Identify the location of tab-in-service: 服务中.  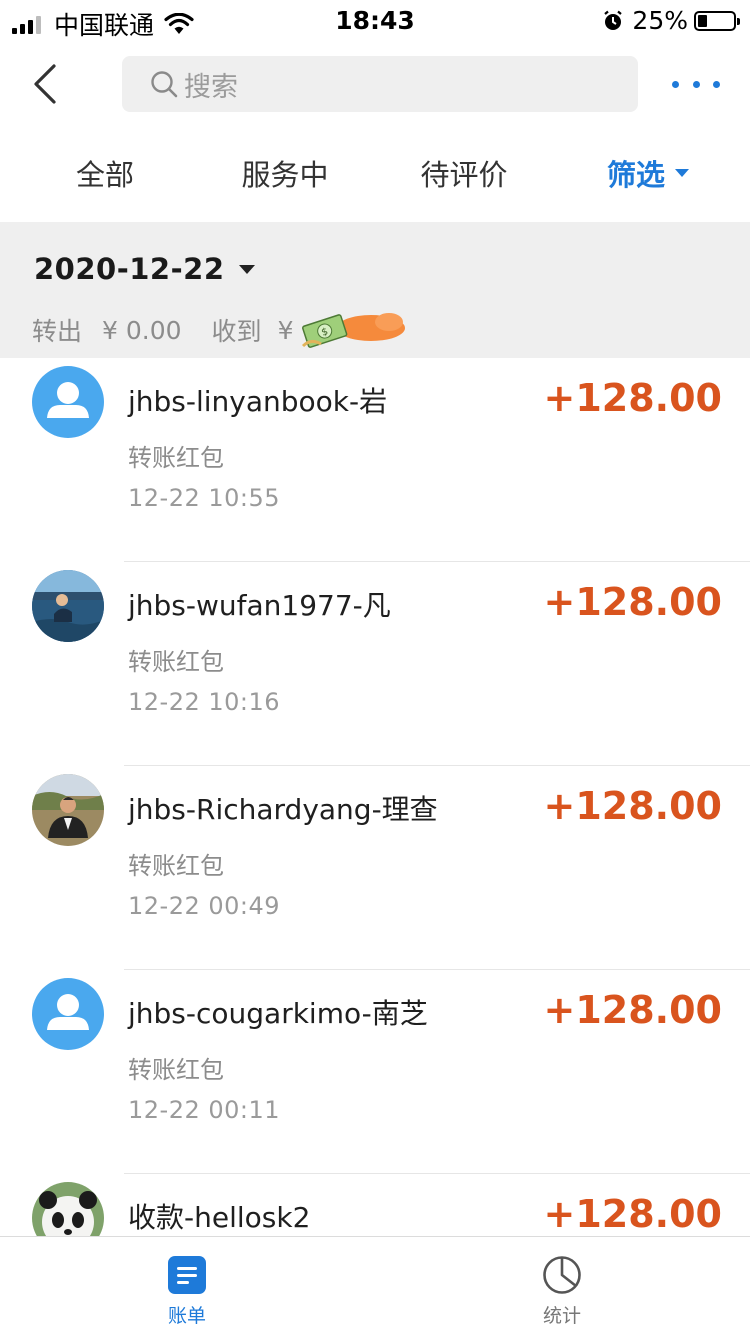
(284, 173).